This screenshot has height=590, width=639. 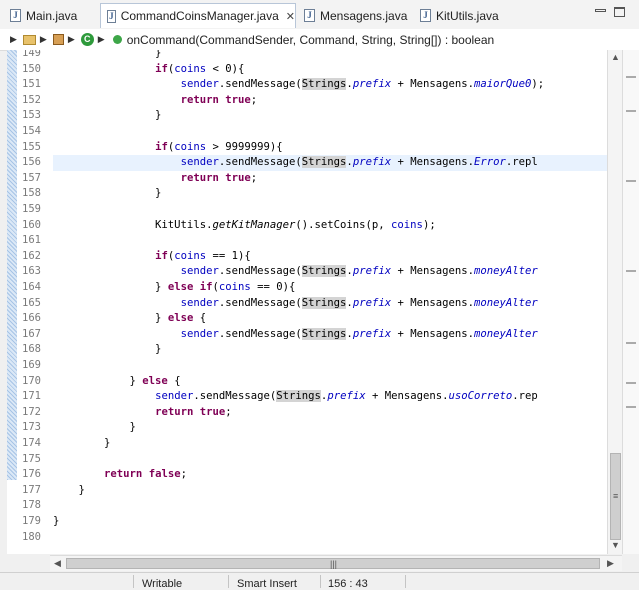 I want to click on class-icon: C, so click(x=87, y=39).